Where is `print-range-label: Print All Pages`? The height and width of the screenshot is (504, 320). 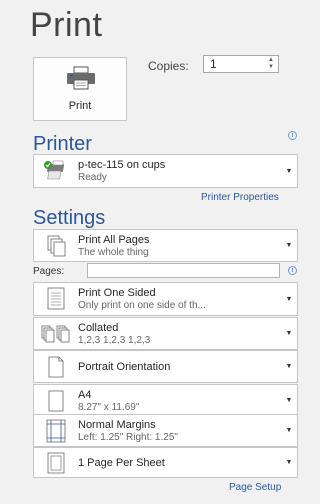 print-range-label: Print All Pages is located at coordinates (114, 239).